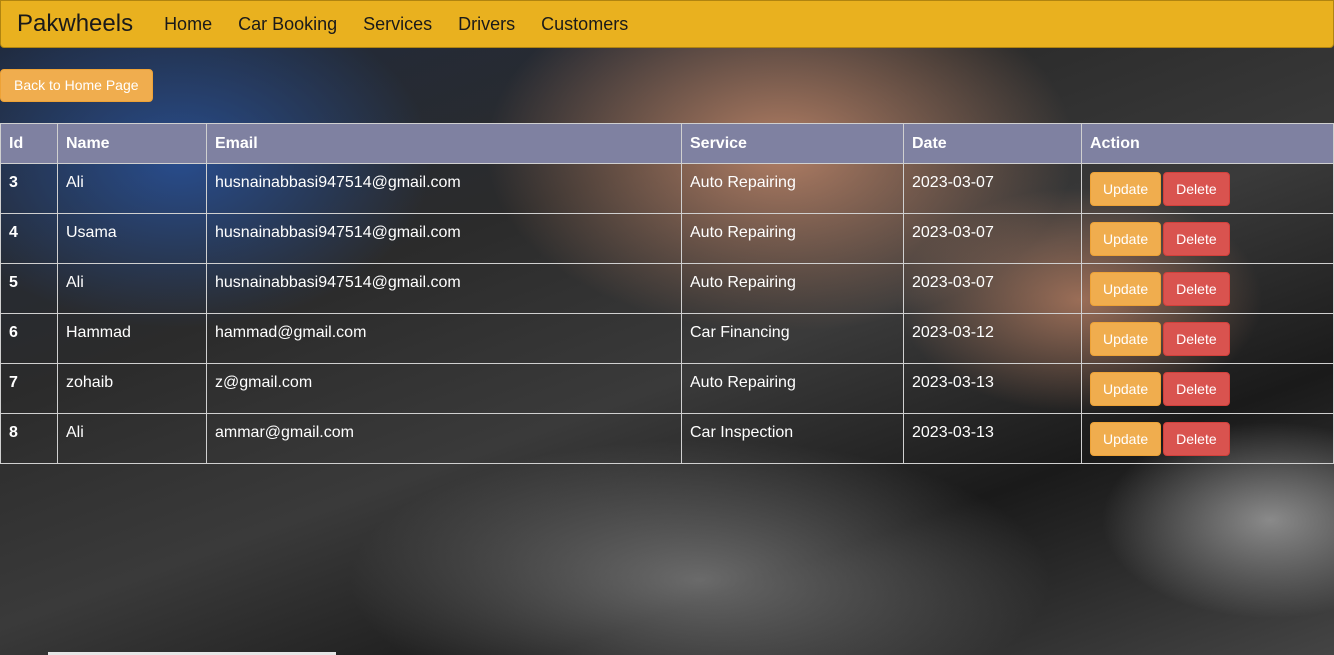 The image size is (1334, 655). Describe the element at coordinates (486, 24) in the screenshot. I see `nav-link-drivers: Drivers` at that location.